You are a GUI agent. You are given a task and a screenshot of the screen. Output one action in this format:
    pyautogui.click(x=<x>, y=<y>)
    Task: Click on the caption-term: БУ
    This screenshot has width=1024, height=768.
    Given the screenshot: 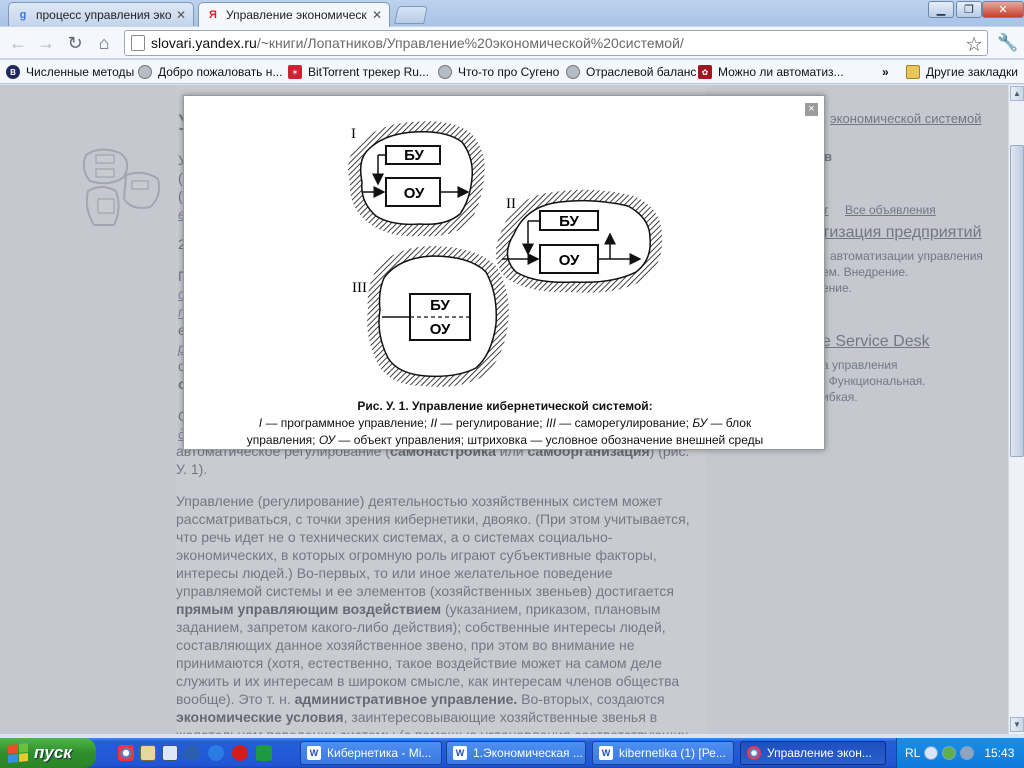 What is the action you would take?
    pyautogui.click(x=700, y=423)
    